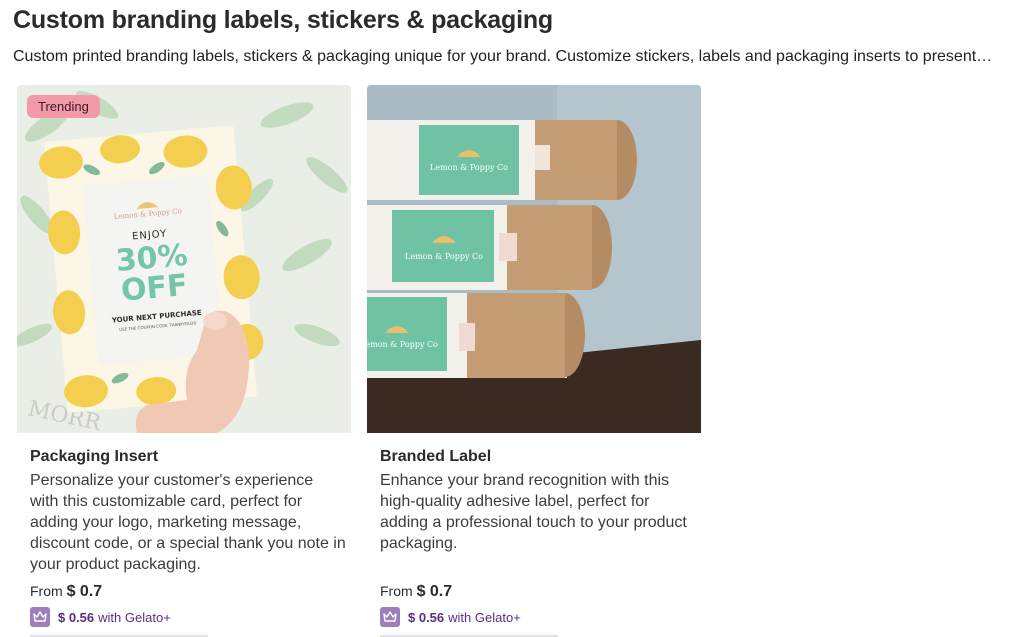 Image resolution: width=1024 pixels, height=637 pixels. What do you see at coordinates (94, 457) in the screenshot?
I see `product-title: Packaging Insert` at bounding box center [94, 457].